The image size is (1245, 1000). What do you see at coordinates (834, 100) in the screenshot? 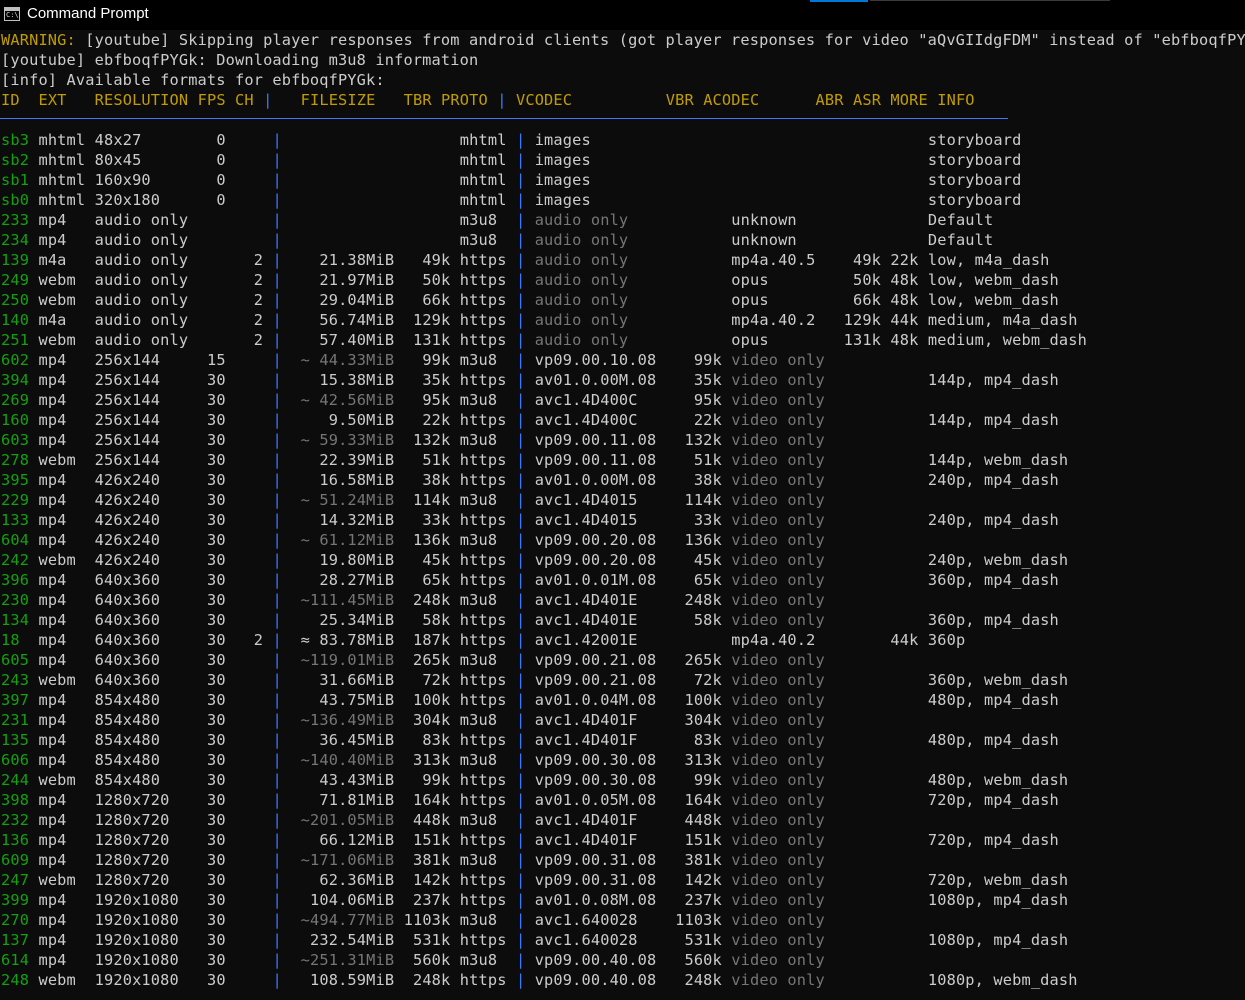
I see `header-abr: ABR` at bounding box center [834, 100].